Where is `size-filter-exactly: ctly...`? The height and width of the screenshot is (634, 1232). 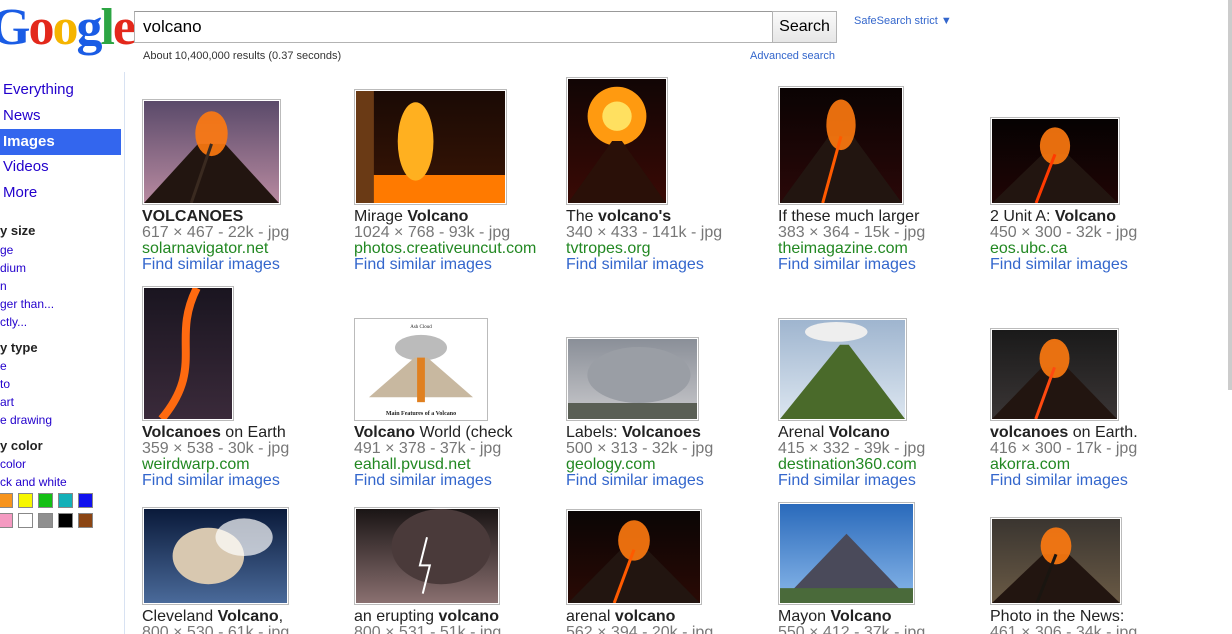
size-filter-exactly: ctly... is located at coordinates (13, 322).